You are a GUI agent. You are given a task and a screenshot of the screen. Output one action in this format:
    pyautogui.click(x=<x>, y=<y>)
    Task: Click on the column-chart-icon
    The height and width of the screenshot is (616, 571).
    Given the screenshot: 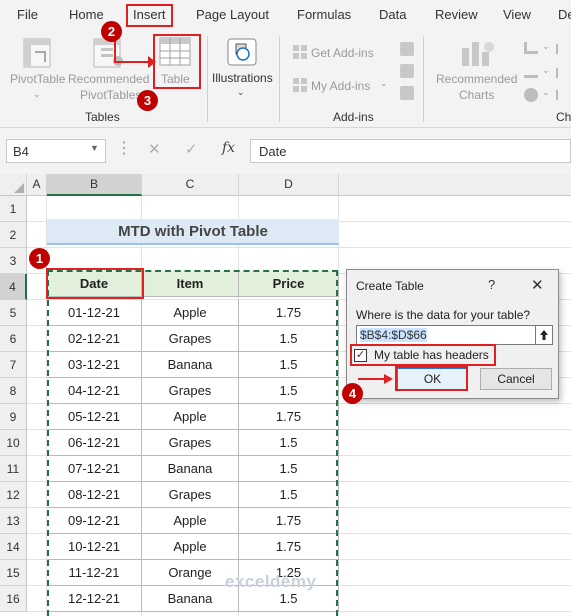 What is the action you would take?
    pyautogui.click(x=531, y=48)
    